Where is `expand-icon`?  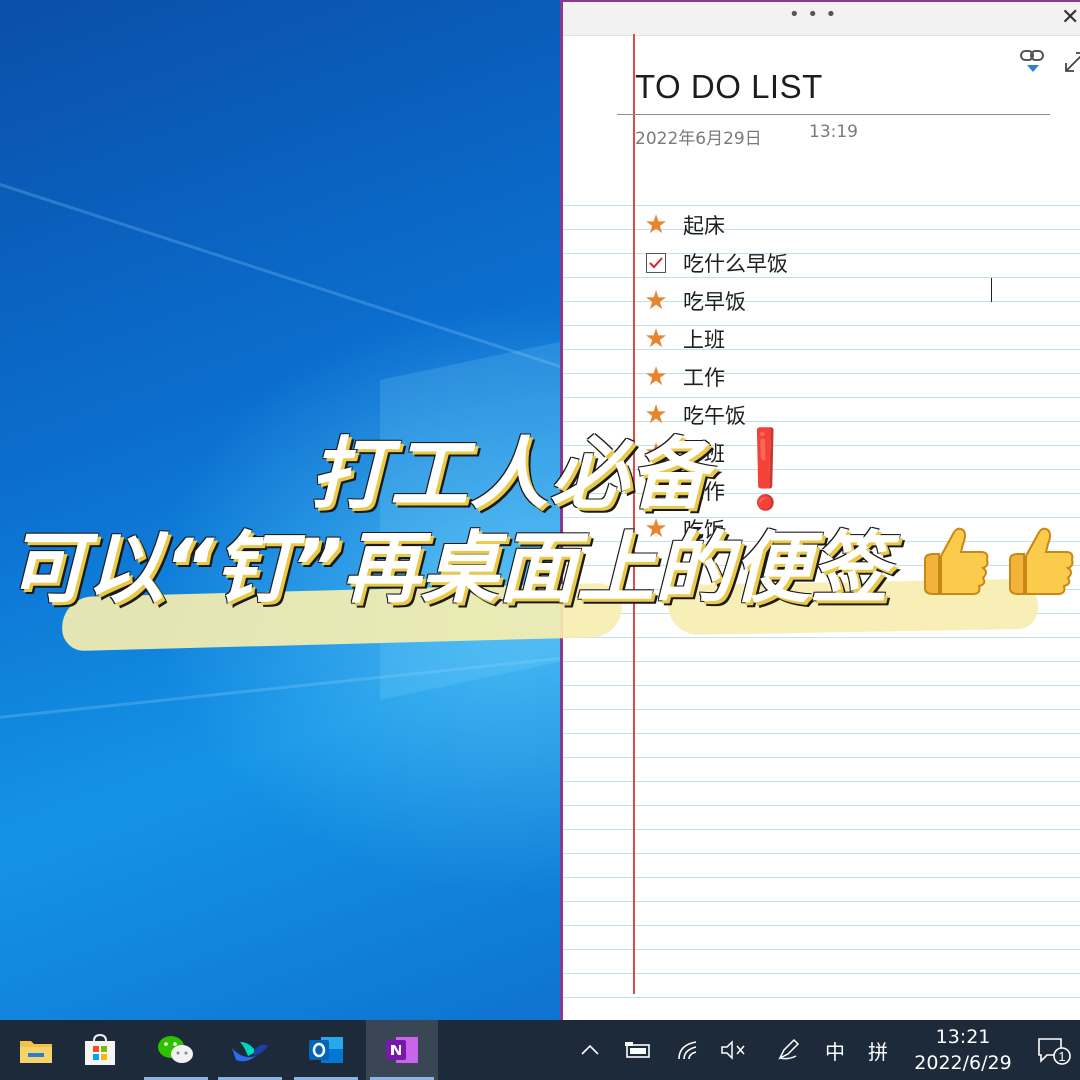 expand-icon is located at coordinates (1071, 62).